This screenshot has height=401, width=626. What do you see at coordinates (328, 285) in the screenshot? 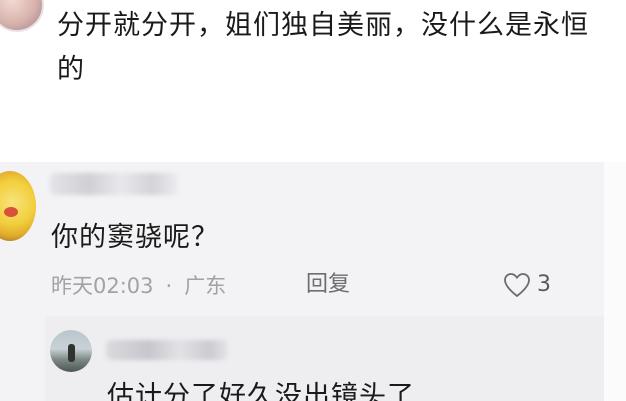
I see `reply-button: 回复` at bounding box center [328, 285].